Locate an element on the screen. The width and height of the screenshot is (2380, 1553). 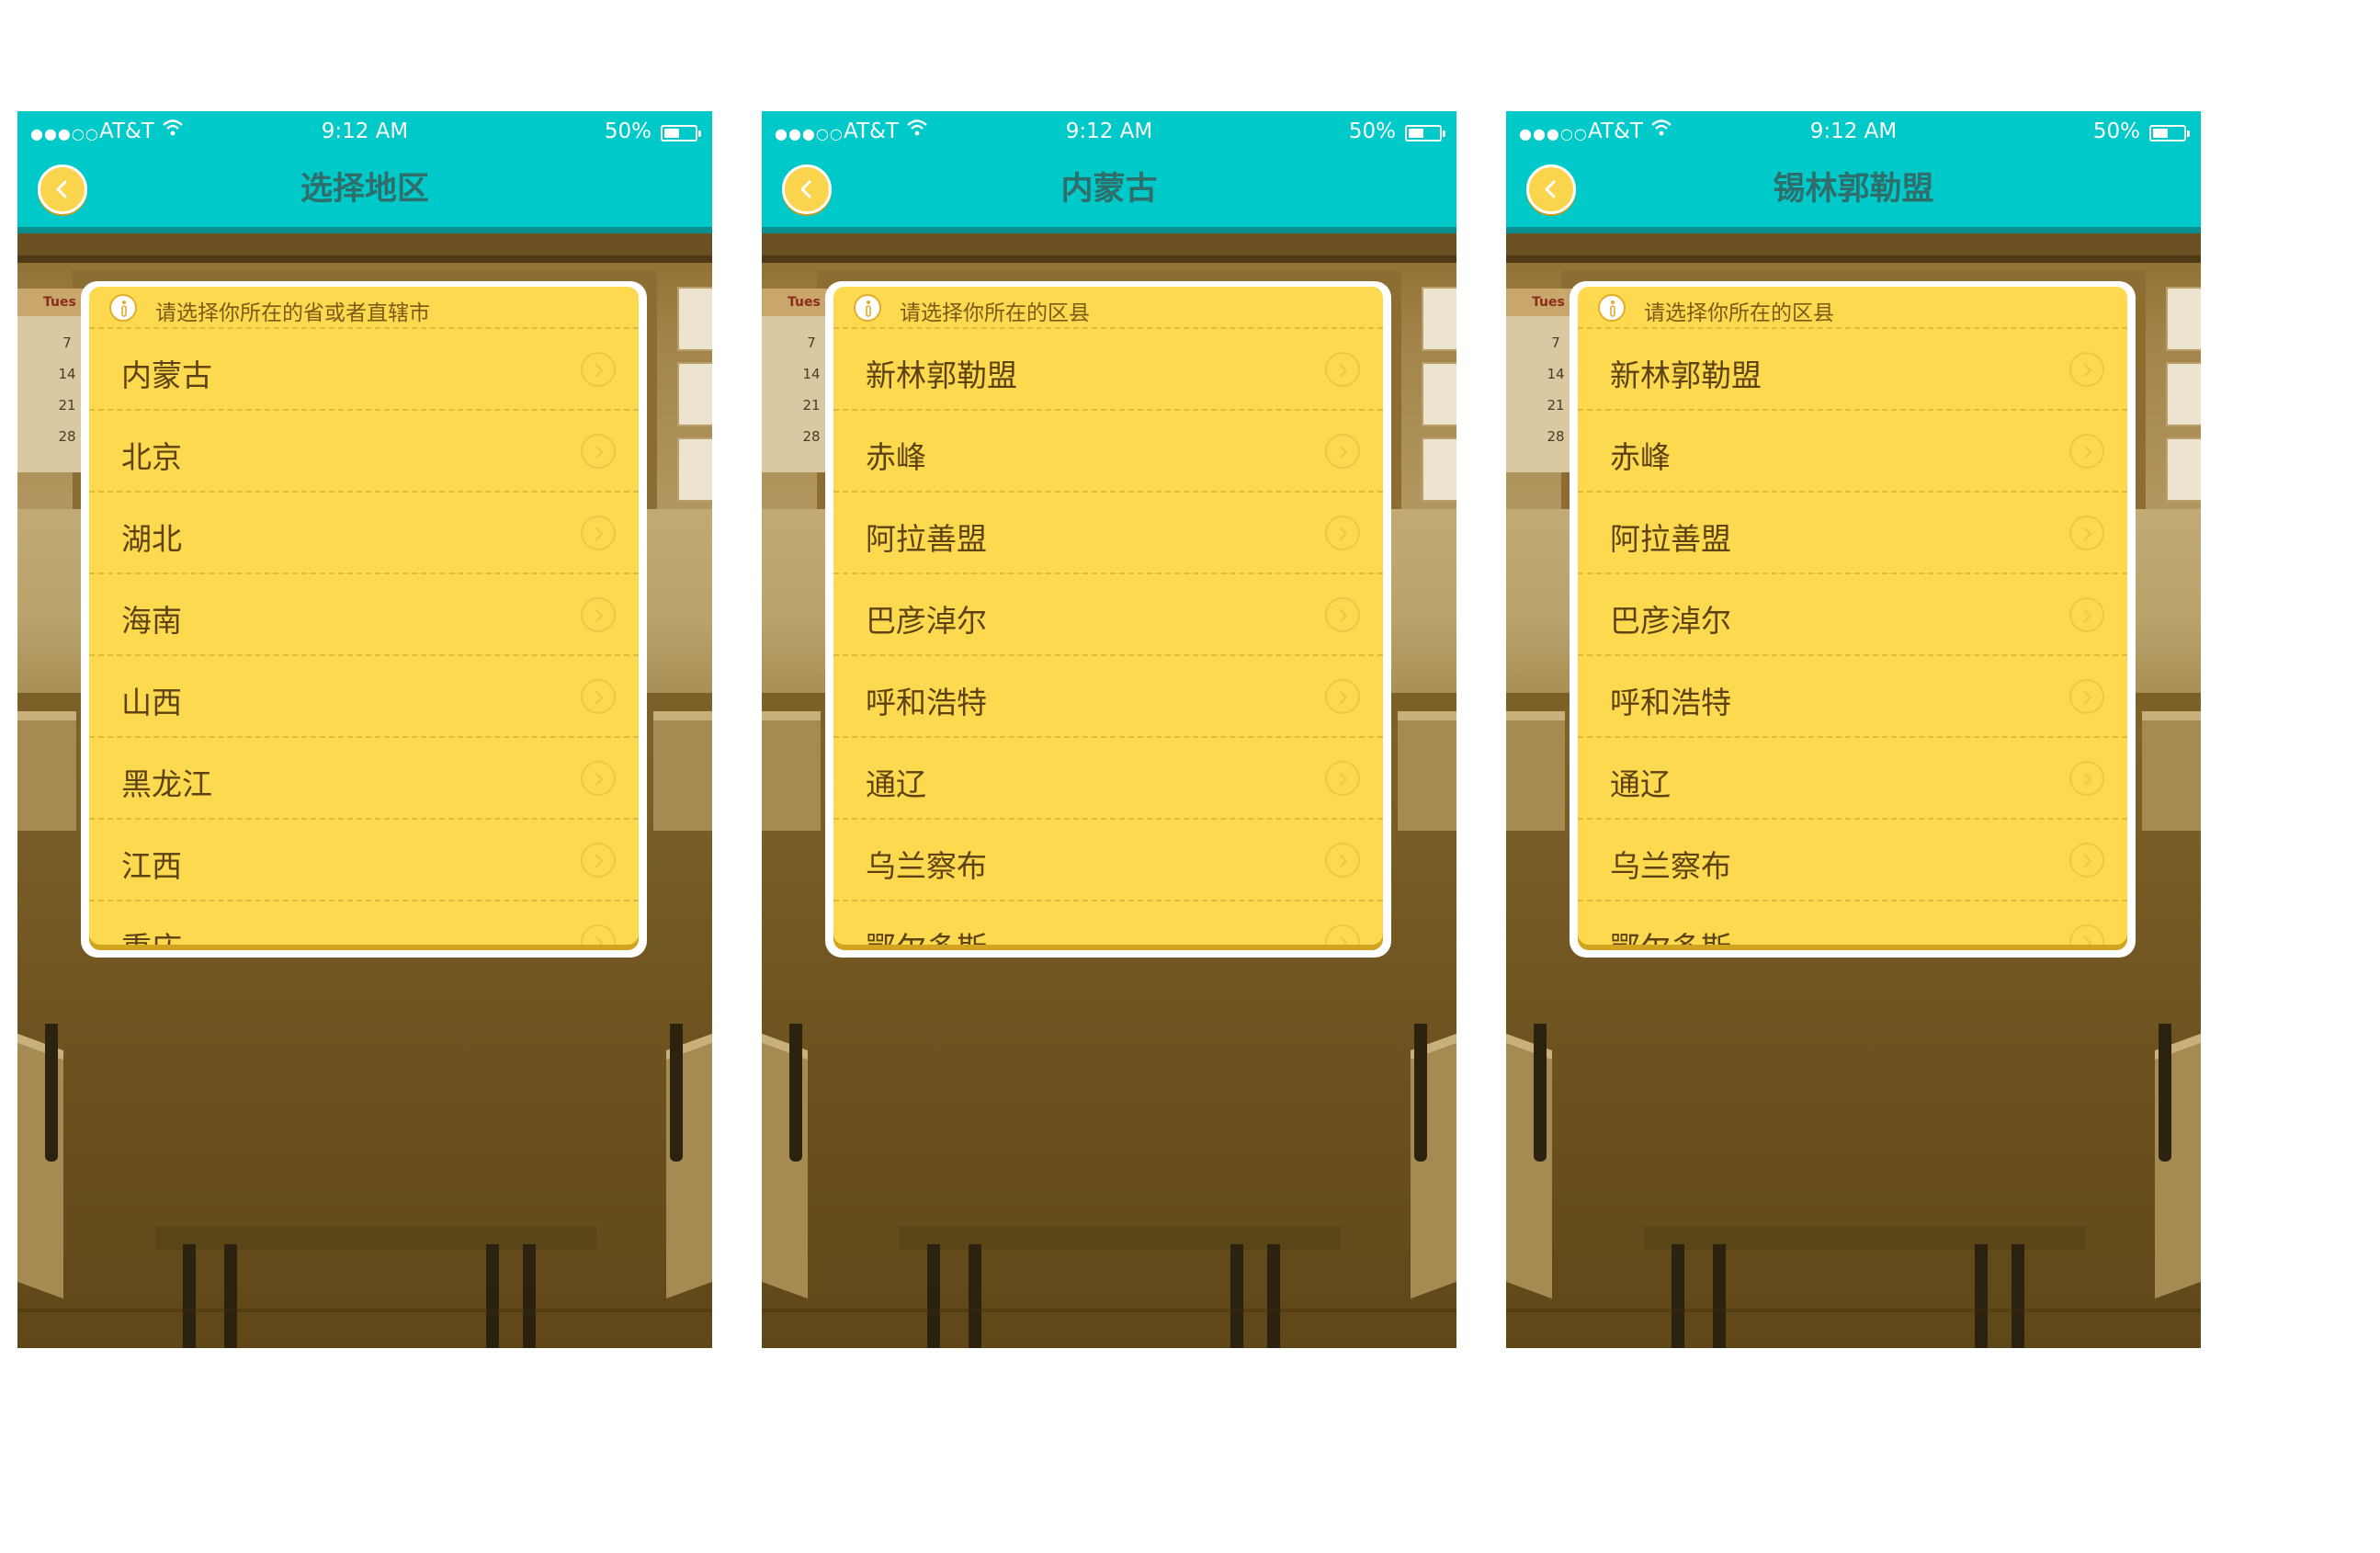
list-item: 重庆 is located at coordinates (364, 923).